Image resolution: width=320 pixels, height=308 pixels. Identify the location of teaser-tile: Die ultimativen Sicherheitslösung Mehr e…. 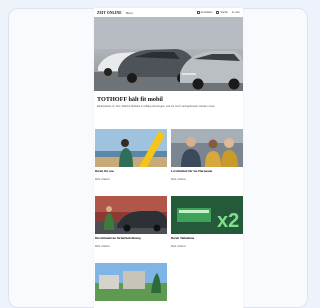
(131, 227).